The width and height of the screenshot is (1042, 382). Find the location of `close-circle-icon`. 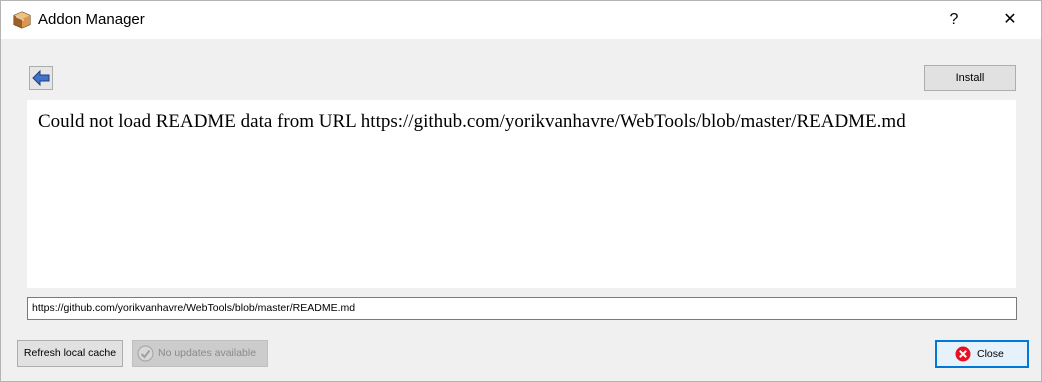

close-circle-icon is located at coordinates (963, 358).